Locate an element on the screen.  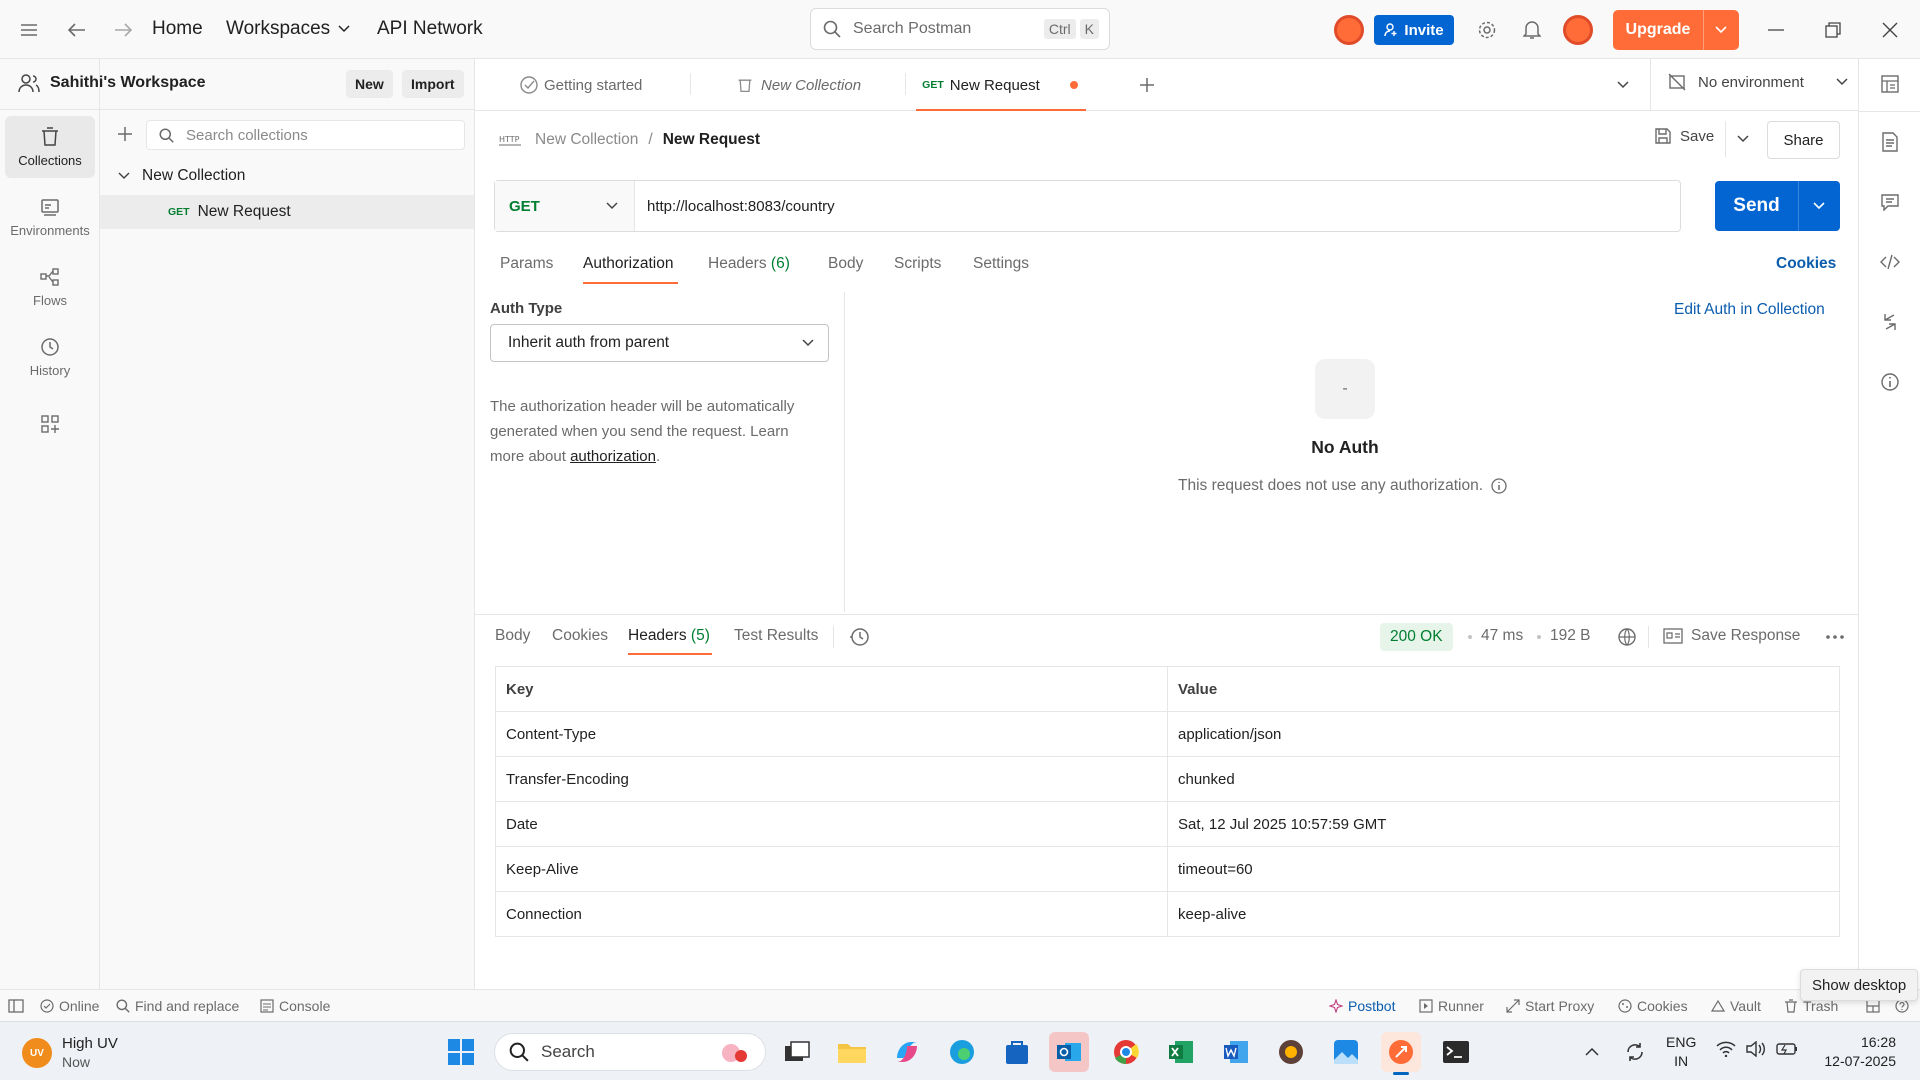
tab-overflow-chevron-icon is located at coordinates (1623, 85).